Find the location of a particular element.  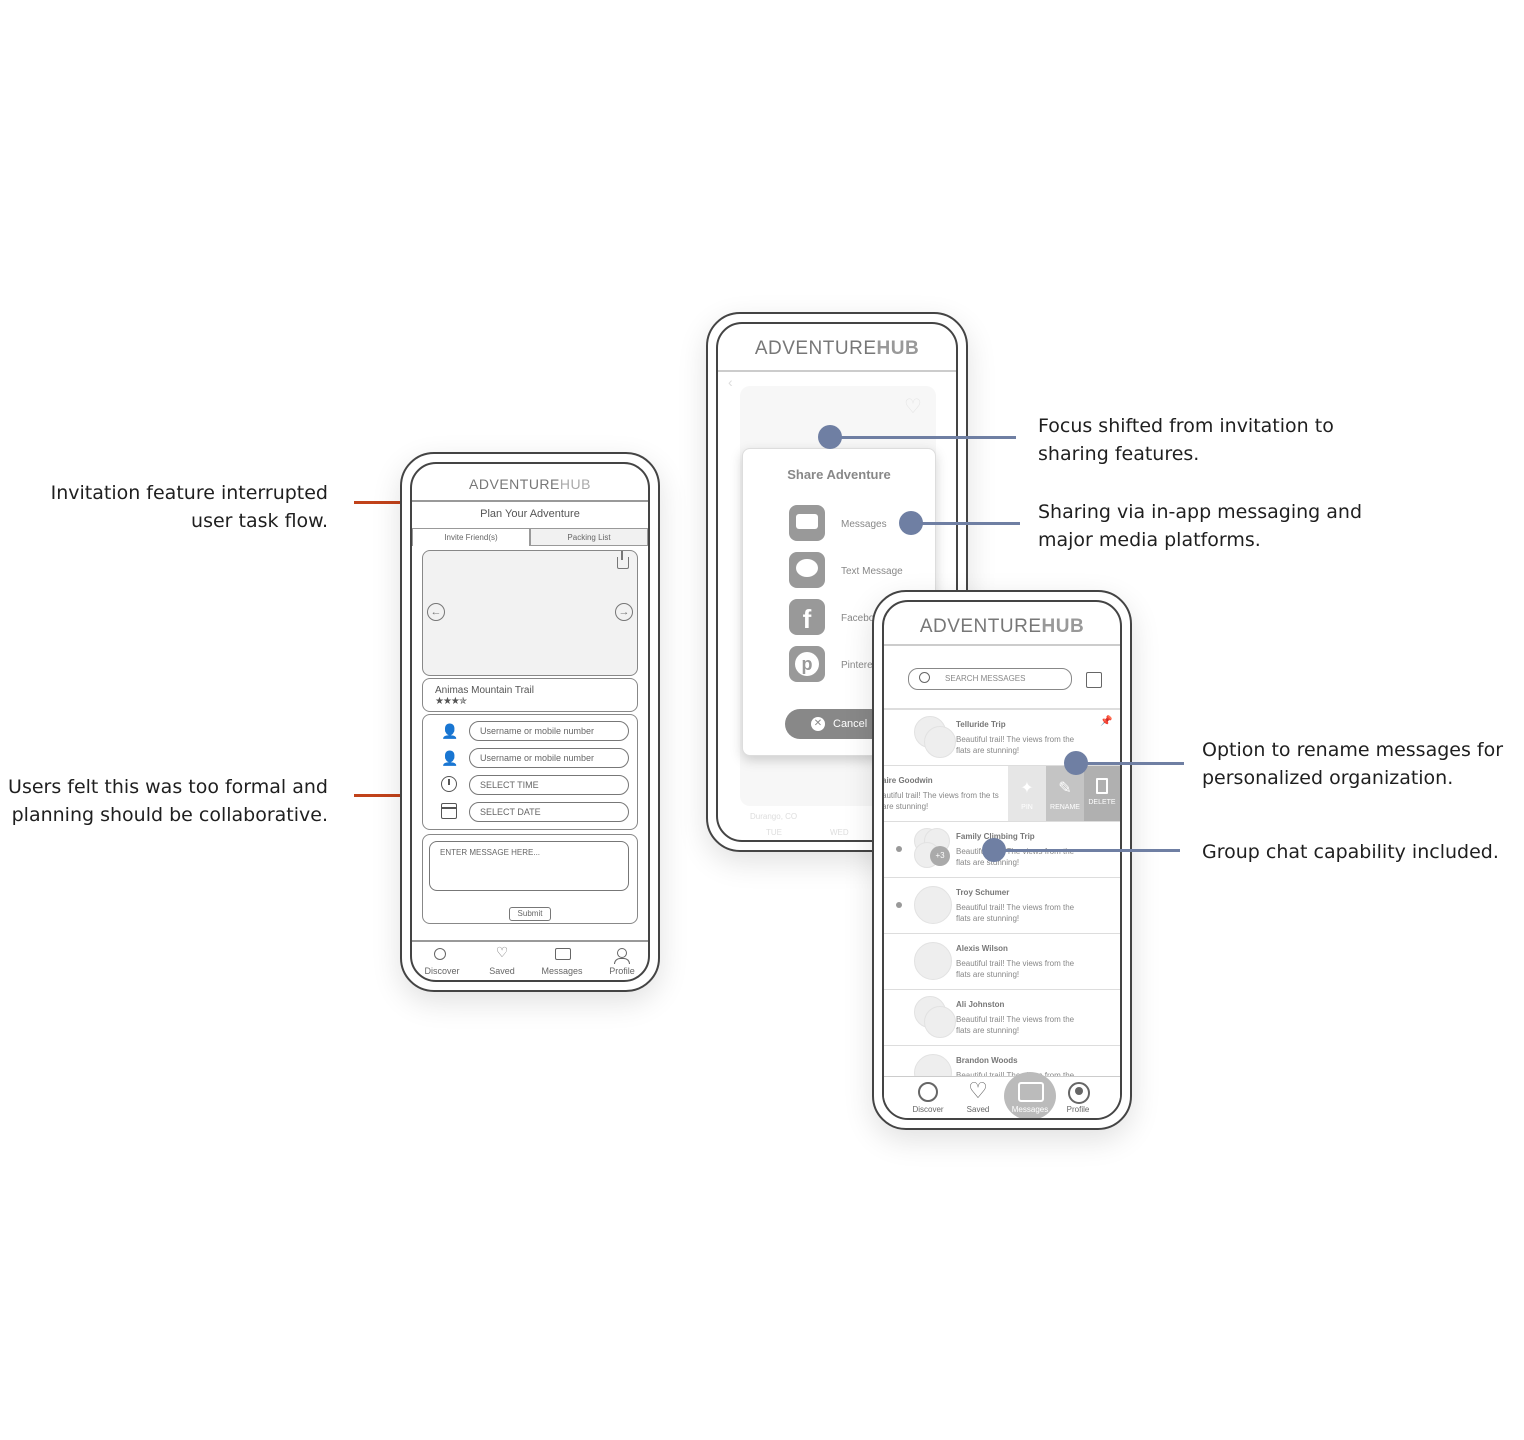

nav-messages: Messages is located at coordinates (562, 963).